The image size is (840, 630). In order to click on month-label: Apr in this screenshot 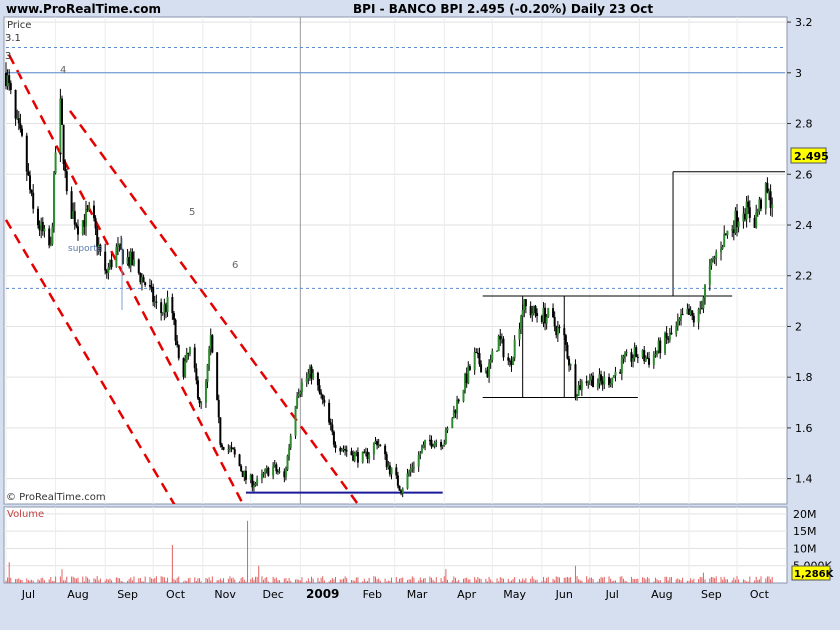, I will do `click(467, 594)`.